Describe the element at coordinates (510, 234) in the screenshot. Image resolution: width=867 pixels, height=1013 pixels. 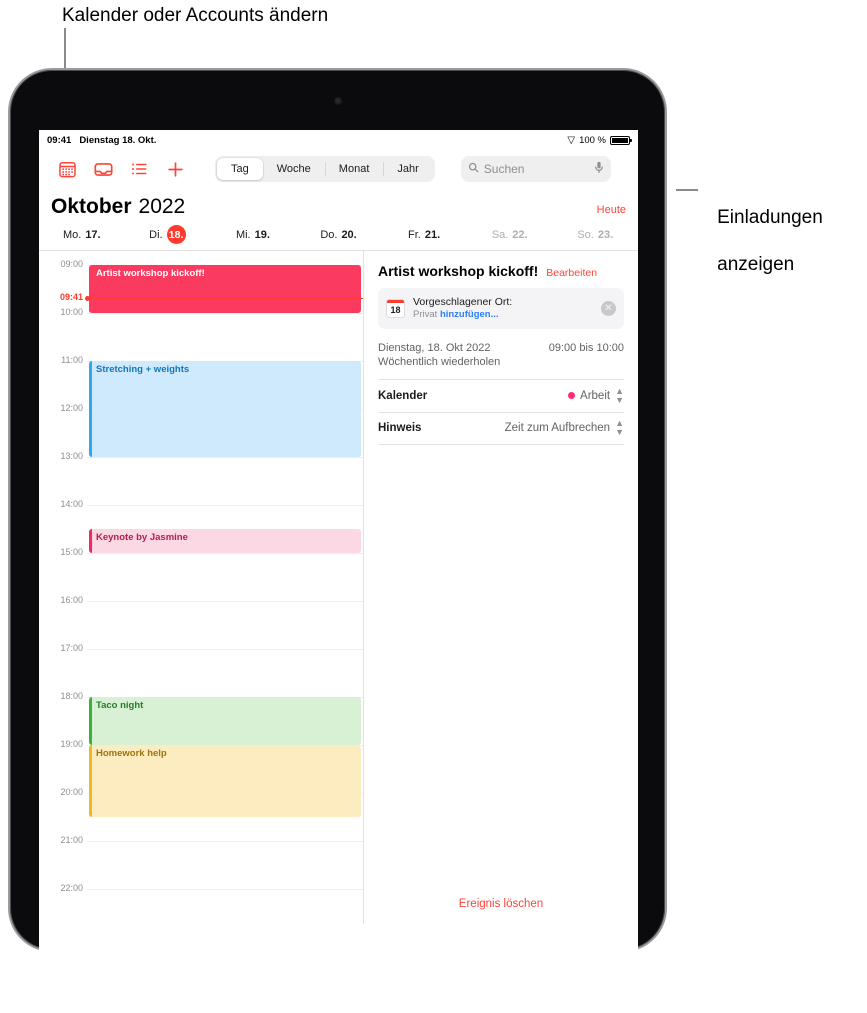
I see `weekday-sa: Sa. 22.` at that location.